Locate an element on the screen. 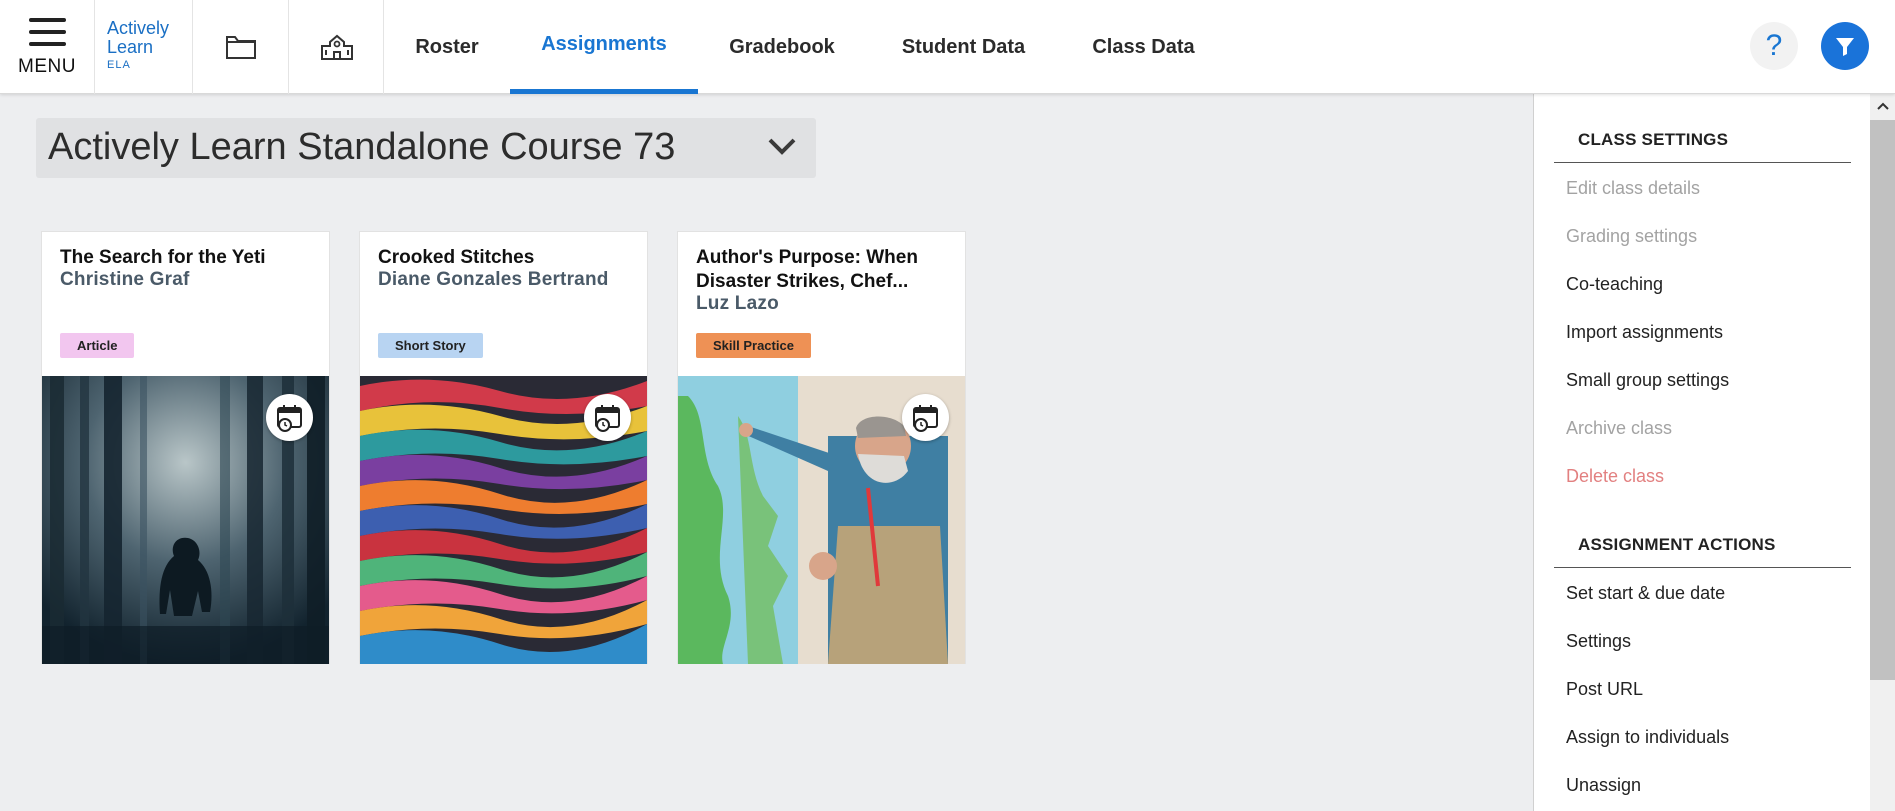  tab-roster: Roster is located at coordinates (447, 47).